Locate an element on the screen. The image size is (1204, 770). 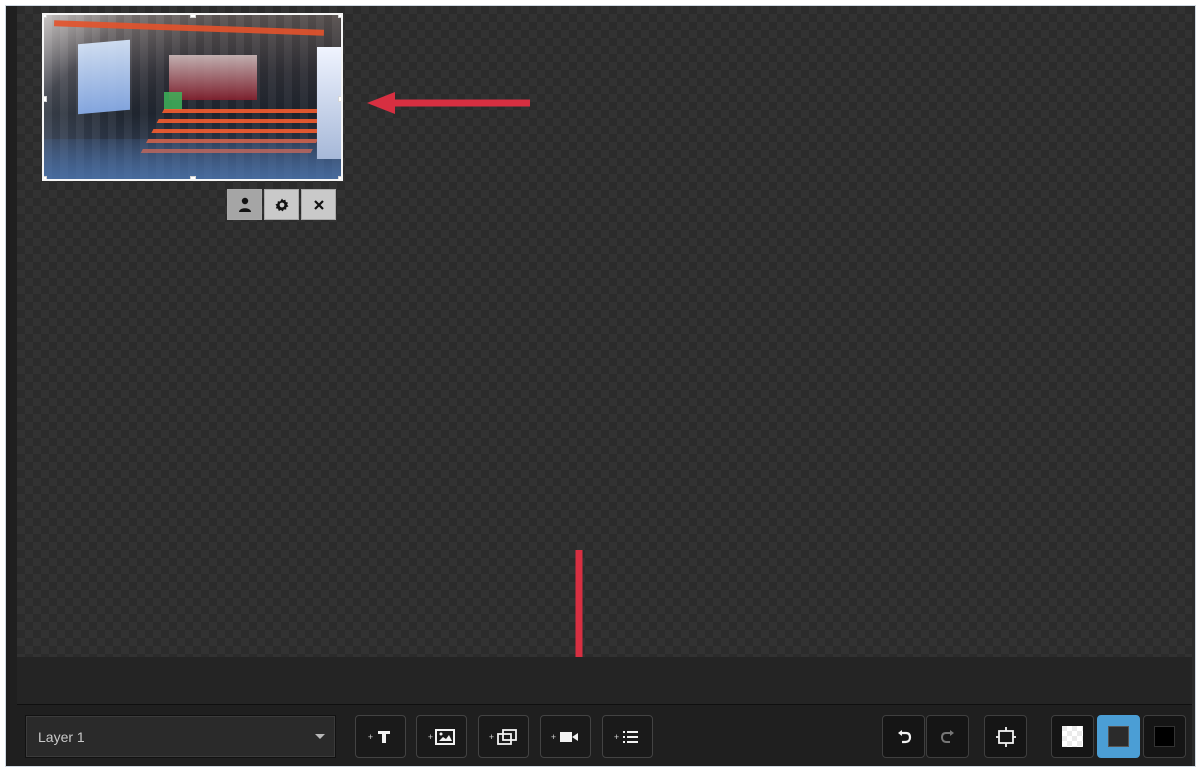
add-video-button: + is located at coordinates (565, 736).